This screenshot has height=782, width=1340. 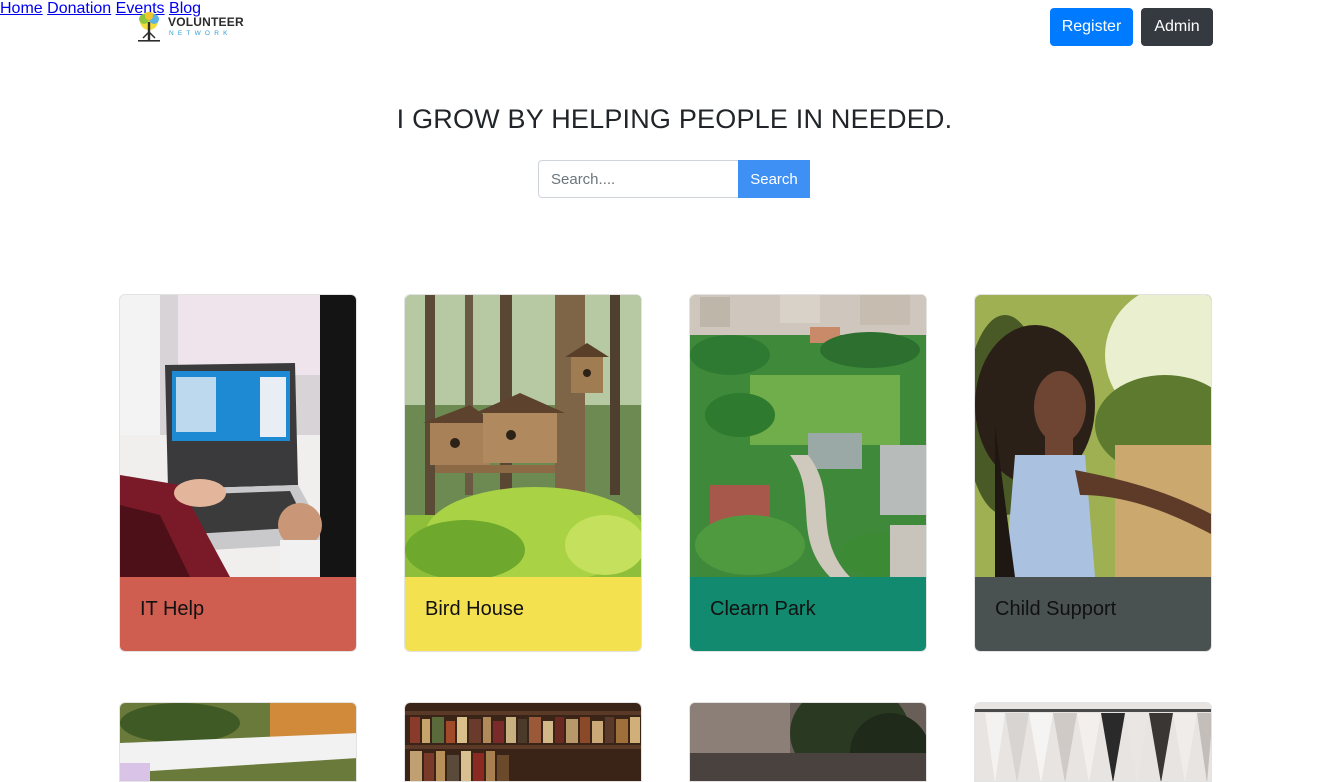 What do you see at coordinates (474, 609) in the screenshot?
I see `card-title: Bird House` at bounding box center [474, 609].